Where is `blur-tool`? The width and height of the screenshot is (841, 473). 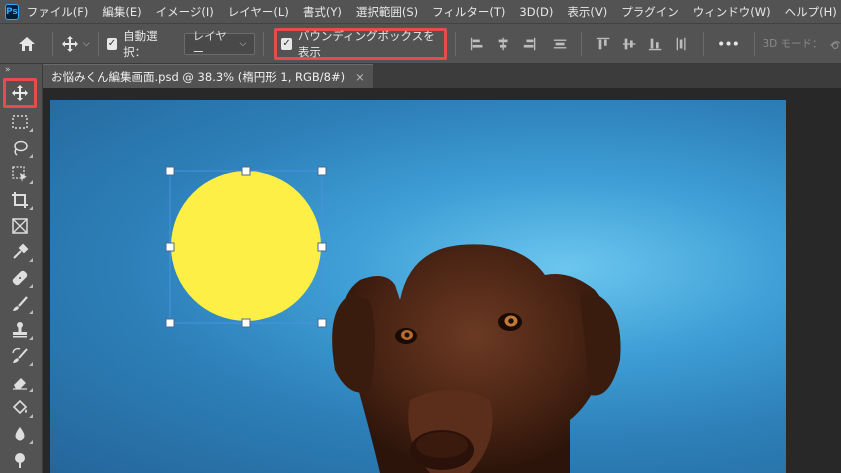
blur-tool is located at coordinates (20, 433).